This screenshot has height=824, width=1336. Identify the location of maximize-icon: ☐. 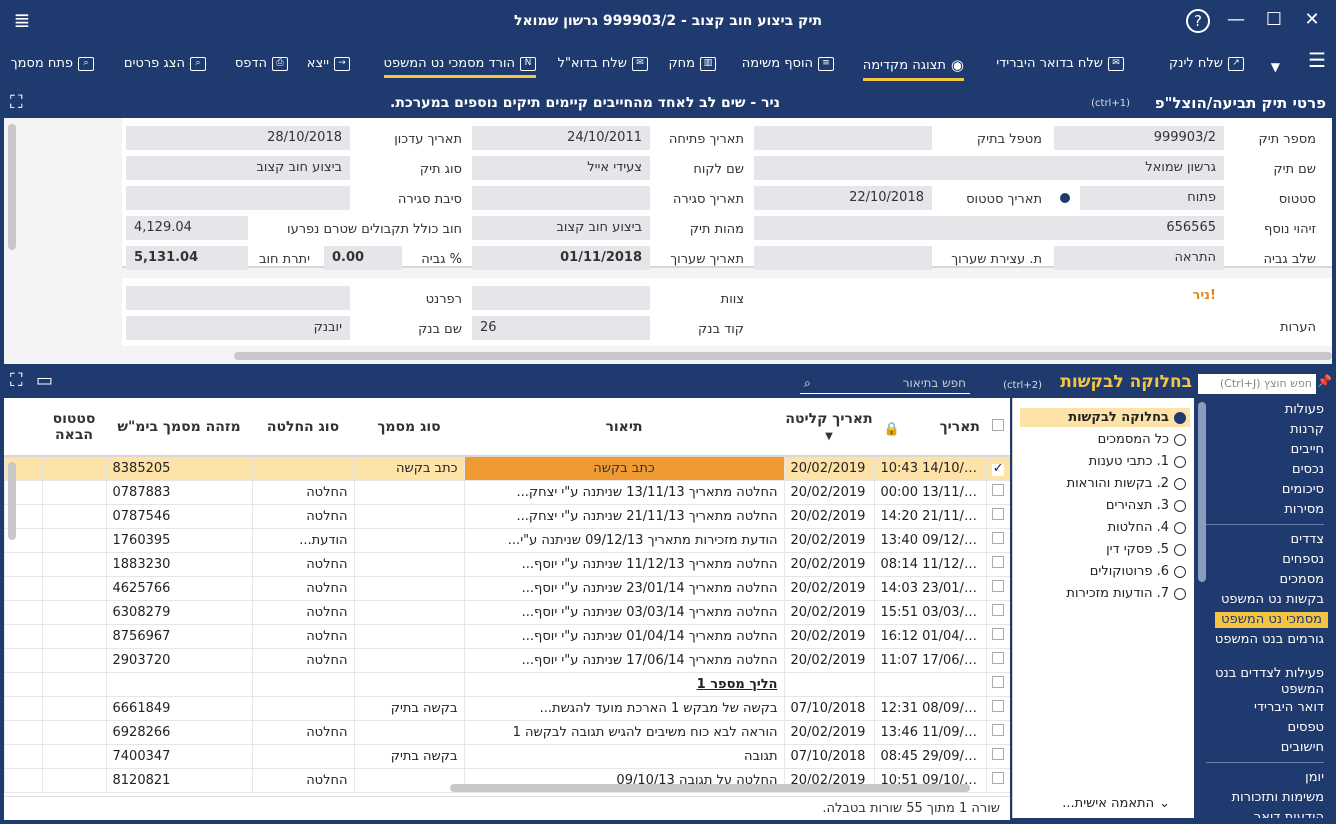
(1274, 20).